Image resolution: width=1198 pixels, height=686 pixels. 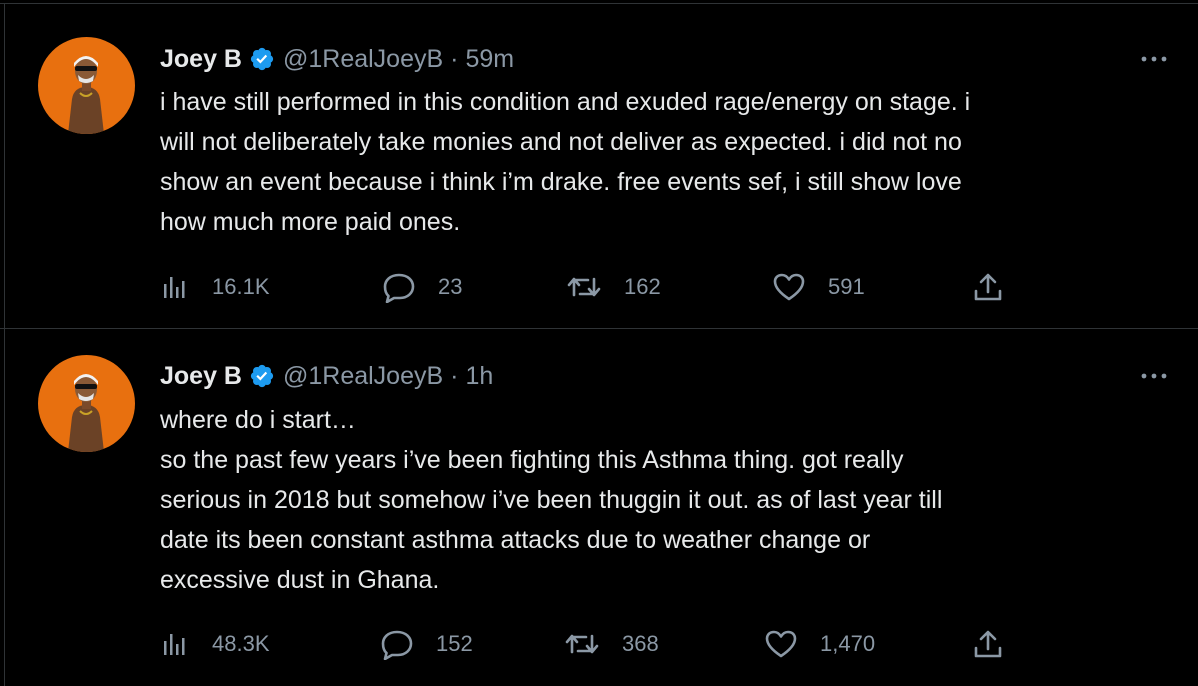 What do you see at coordinates (846, 286) in the screenshot?
I see `like-count: 591` at bounding box center [846, 286].